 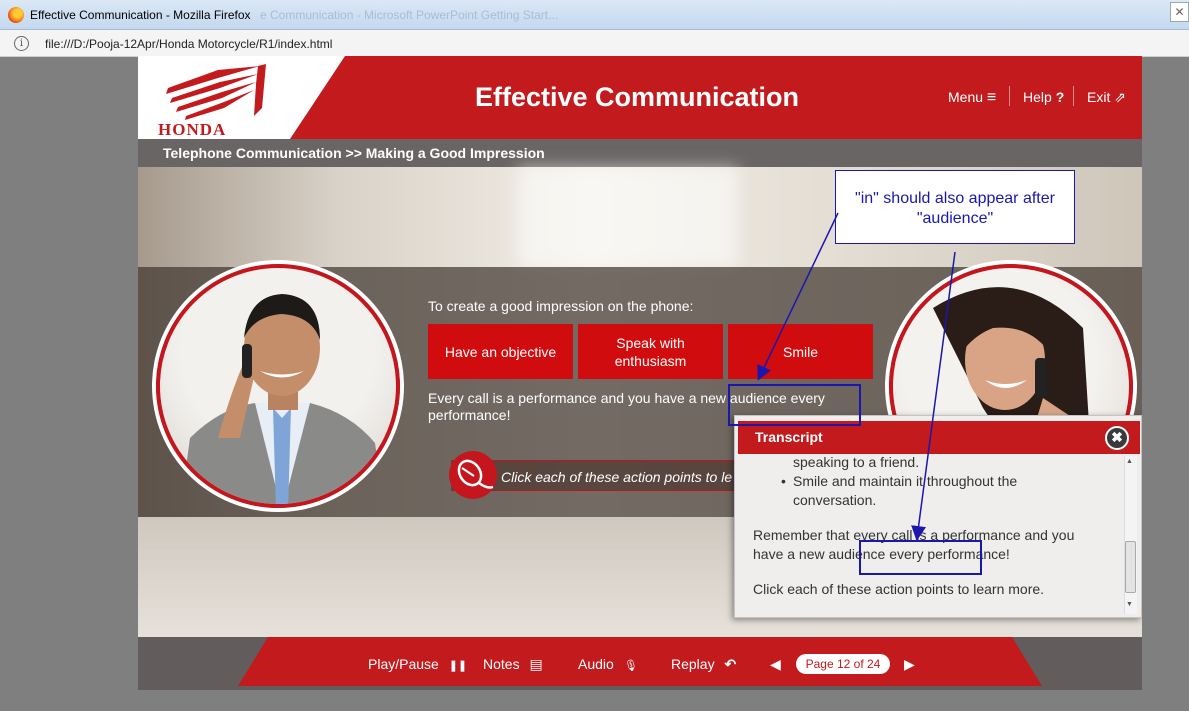 I want to click on help-button: Help ?, so click(x=1043, y=97).